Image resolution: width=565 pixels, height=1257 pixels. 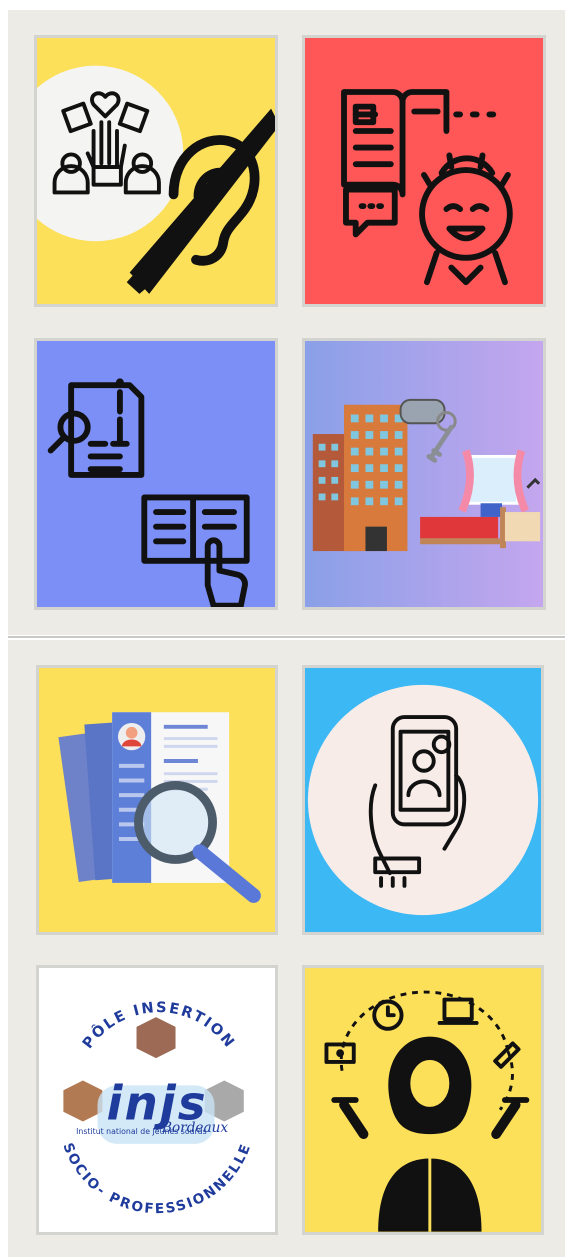 What do you see at coordinates (148, 492) in the screenshot?
I see `information-document-icon` at bounding box center [148, 492].